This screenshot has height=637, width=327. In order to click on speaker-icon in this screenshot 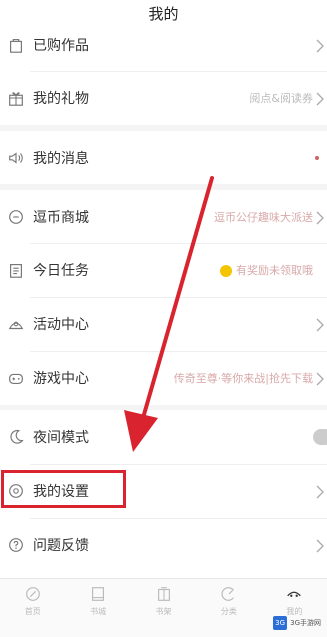, I will do `click(16, 158)`.